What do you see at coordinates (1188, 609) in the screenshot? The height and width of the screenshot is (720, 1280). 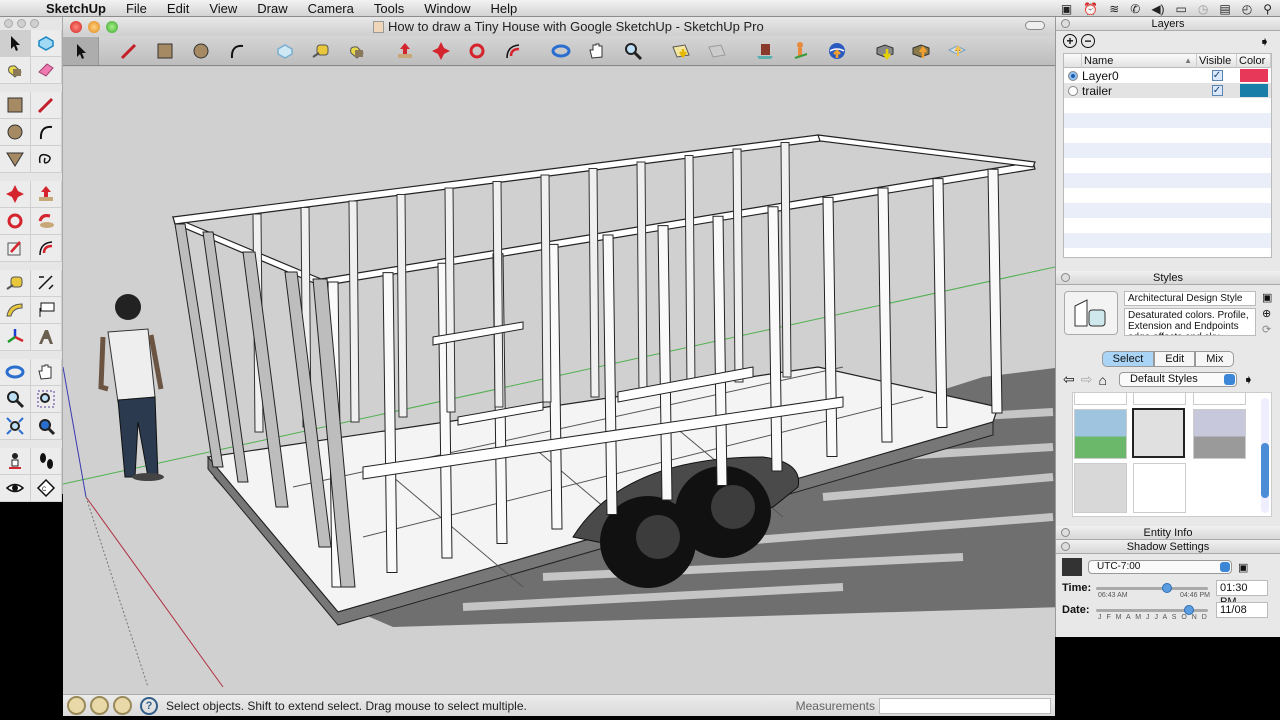 I see `date-slider-knob` at bounding box center [1188, 609].